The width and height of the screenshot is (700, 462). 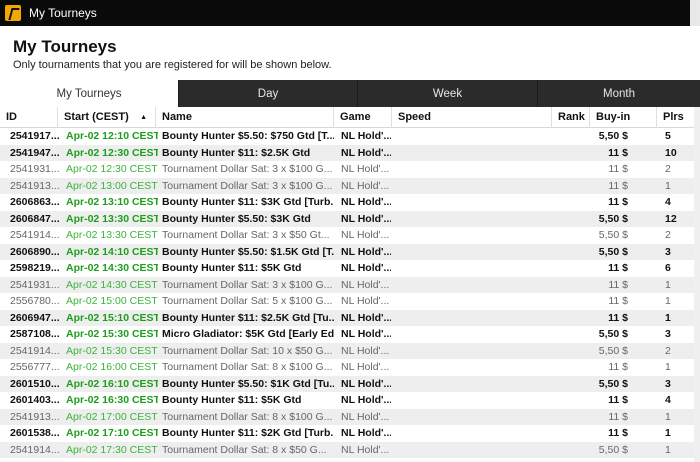 What do you see at coordinates (363, 117) in the screenshot?
I see `column-header-game: Game` at bounding box center [363, 117].